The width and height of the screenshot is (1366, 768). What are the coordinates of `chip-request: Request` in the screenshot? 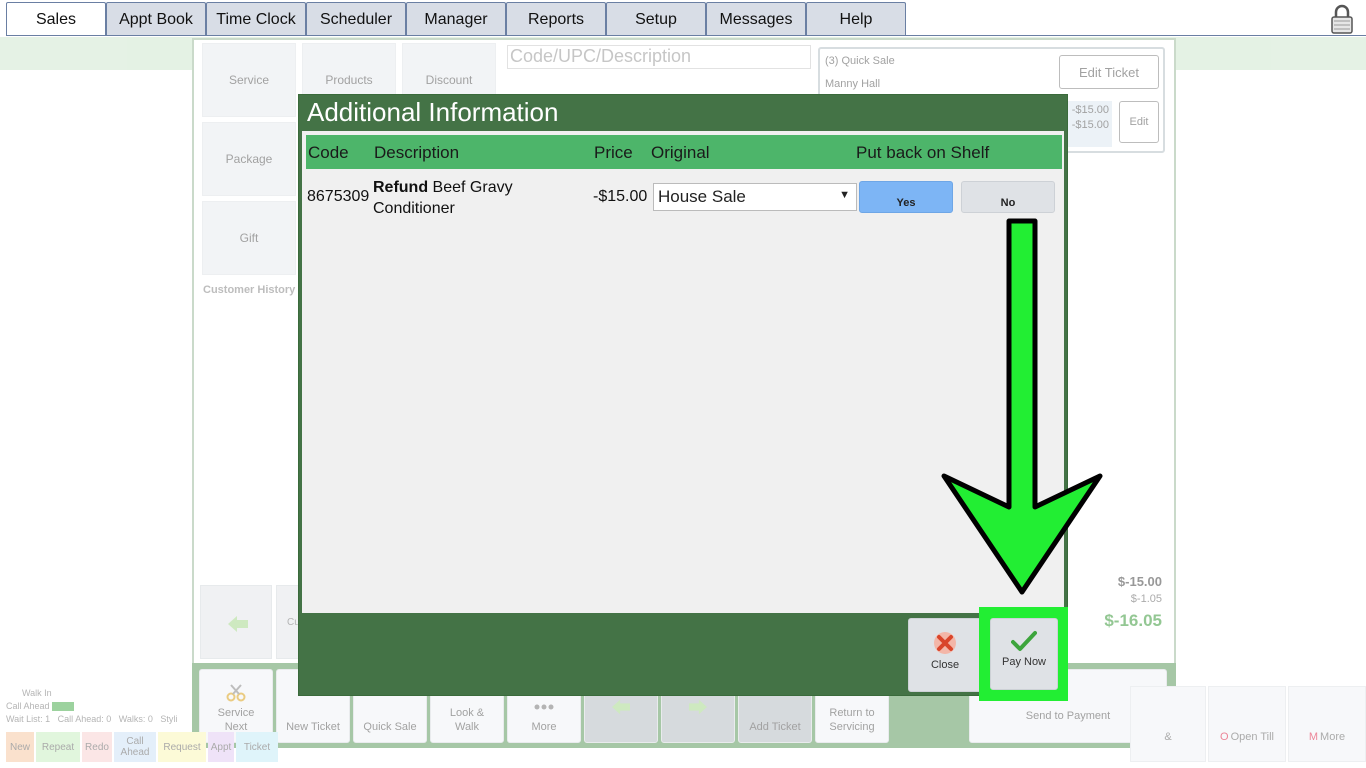 It's located at (182, 747).